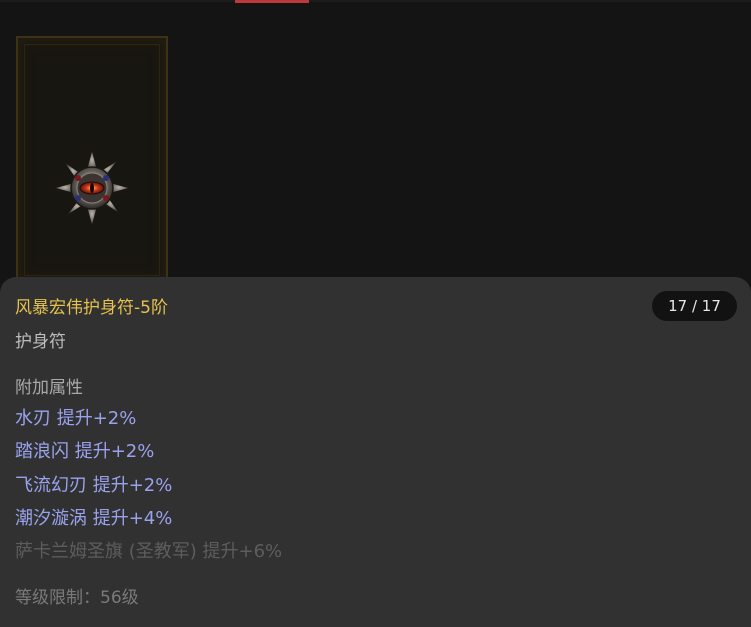 Image resolution: width=751 pixels, height=627 pixels. Describe the element at coordinates (272, 1) in the screenshot. I see `active-tab-indicator` at that location.